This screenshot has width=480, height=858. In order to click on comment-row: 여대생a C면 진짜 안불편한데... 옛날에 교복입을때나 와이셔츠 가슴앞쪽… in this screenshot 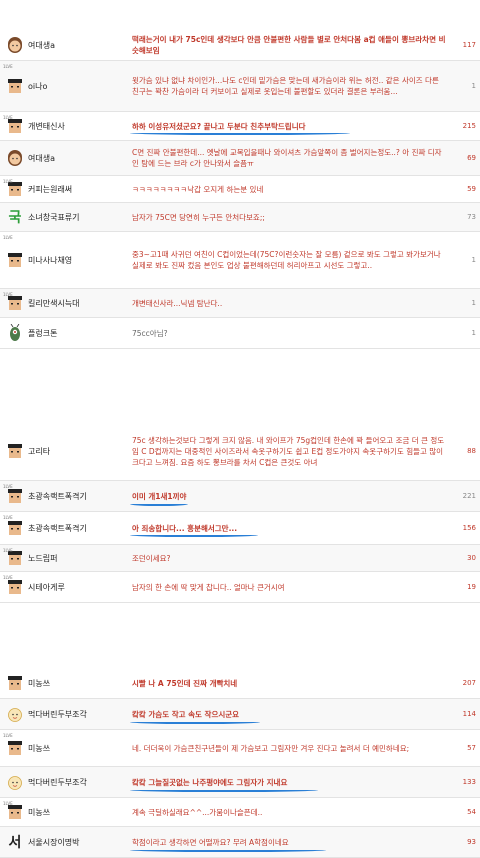, I will do `click(240, 158)`.